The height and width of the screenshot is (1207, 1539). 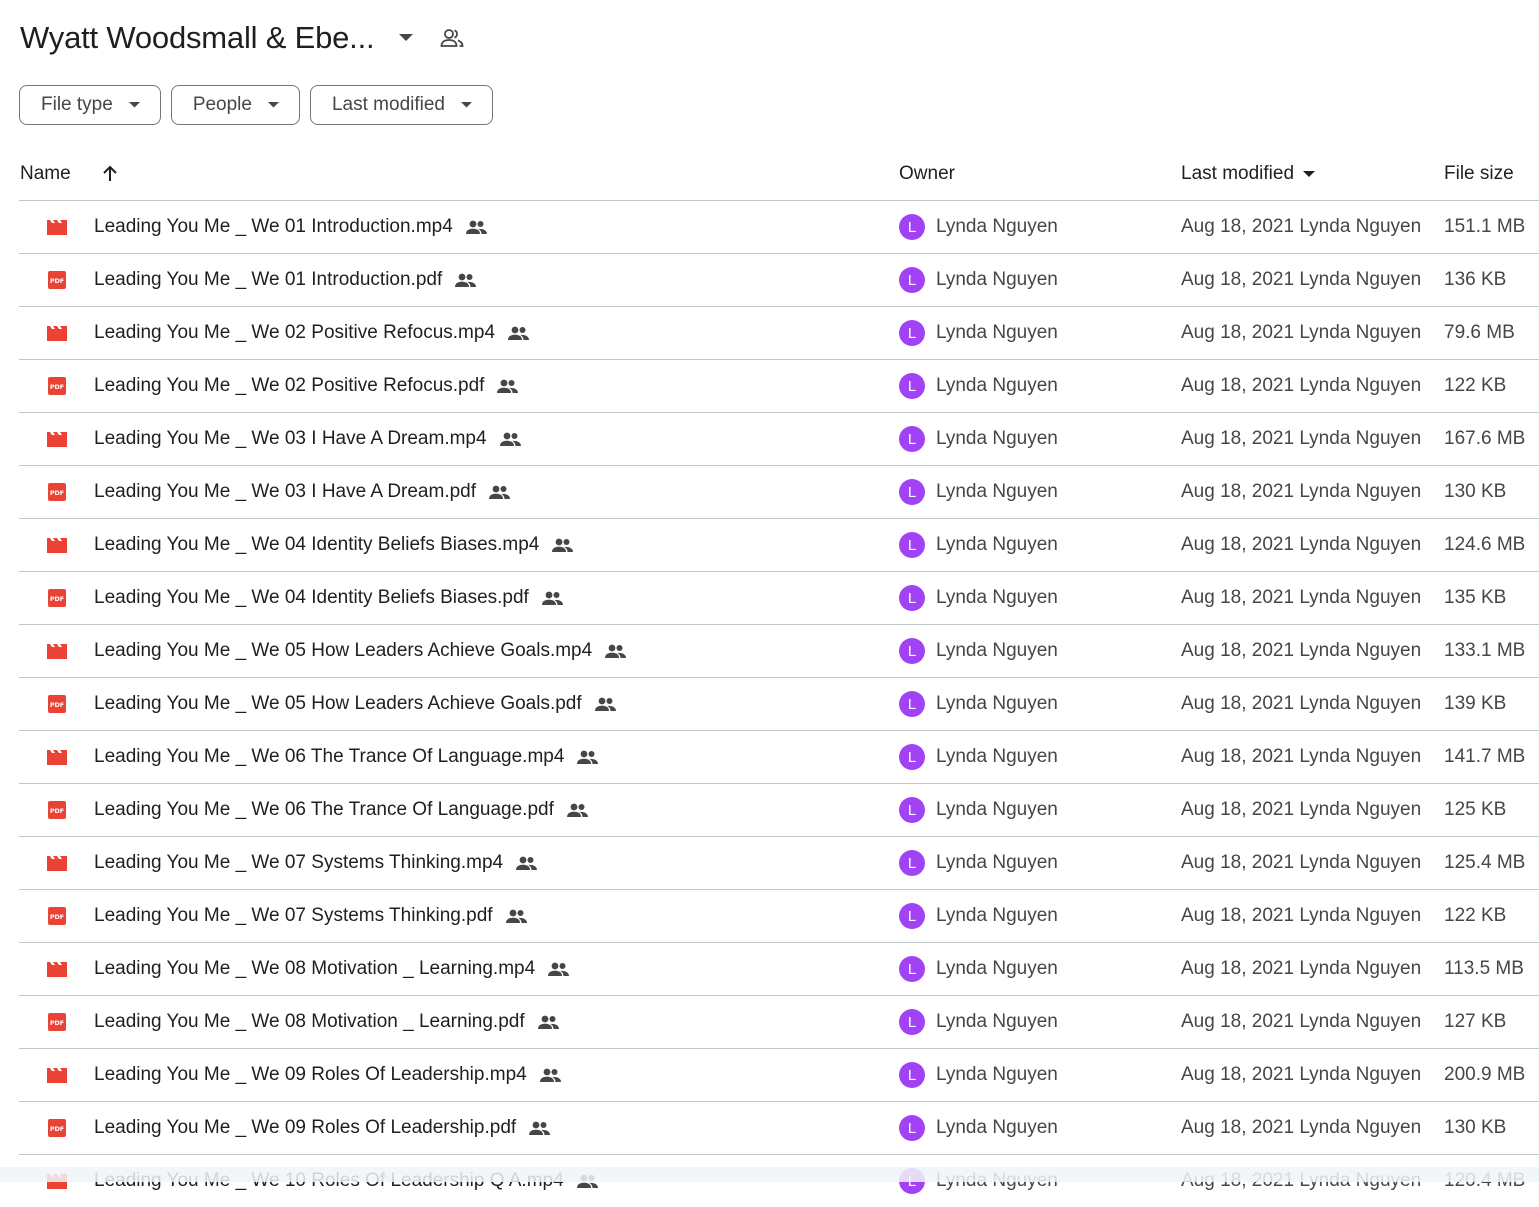 What do you see at coordinates (401, 105) in the screenshot?
I see `last-modified-filter-chip: Last modified` at bounding box center [401, 105].